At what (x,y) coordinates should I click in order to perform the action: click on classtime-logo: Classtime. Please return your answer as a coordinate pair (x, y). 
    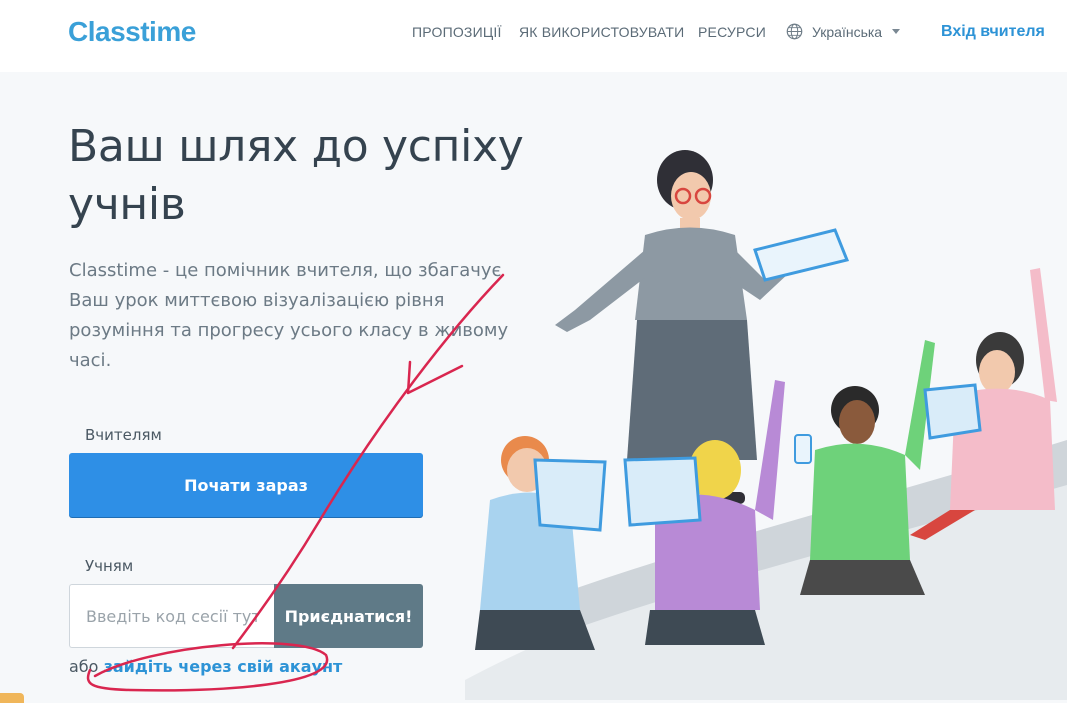
    Looking at the image, I should click on (132, 32).